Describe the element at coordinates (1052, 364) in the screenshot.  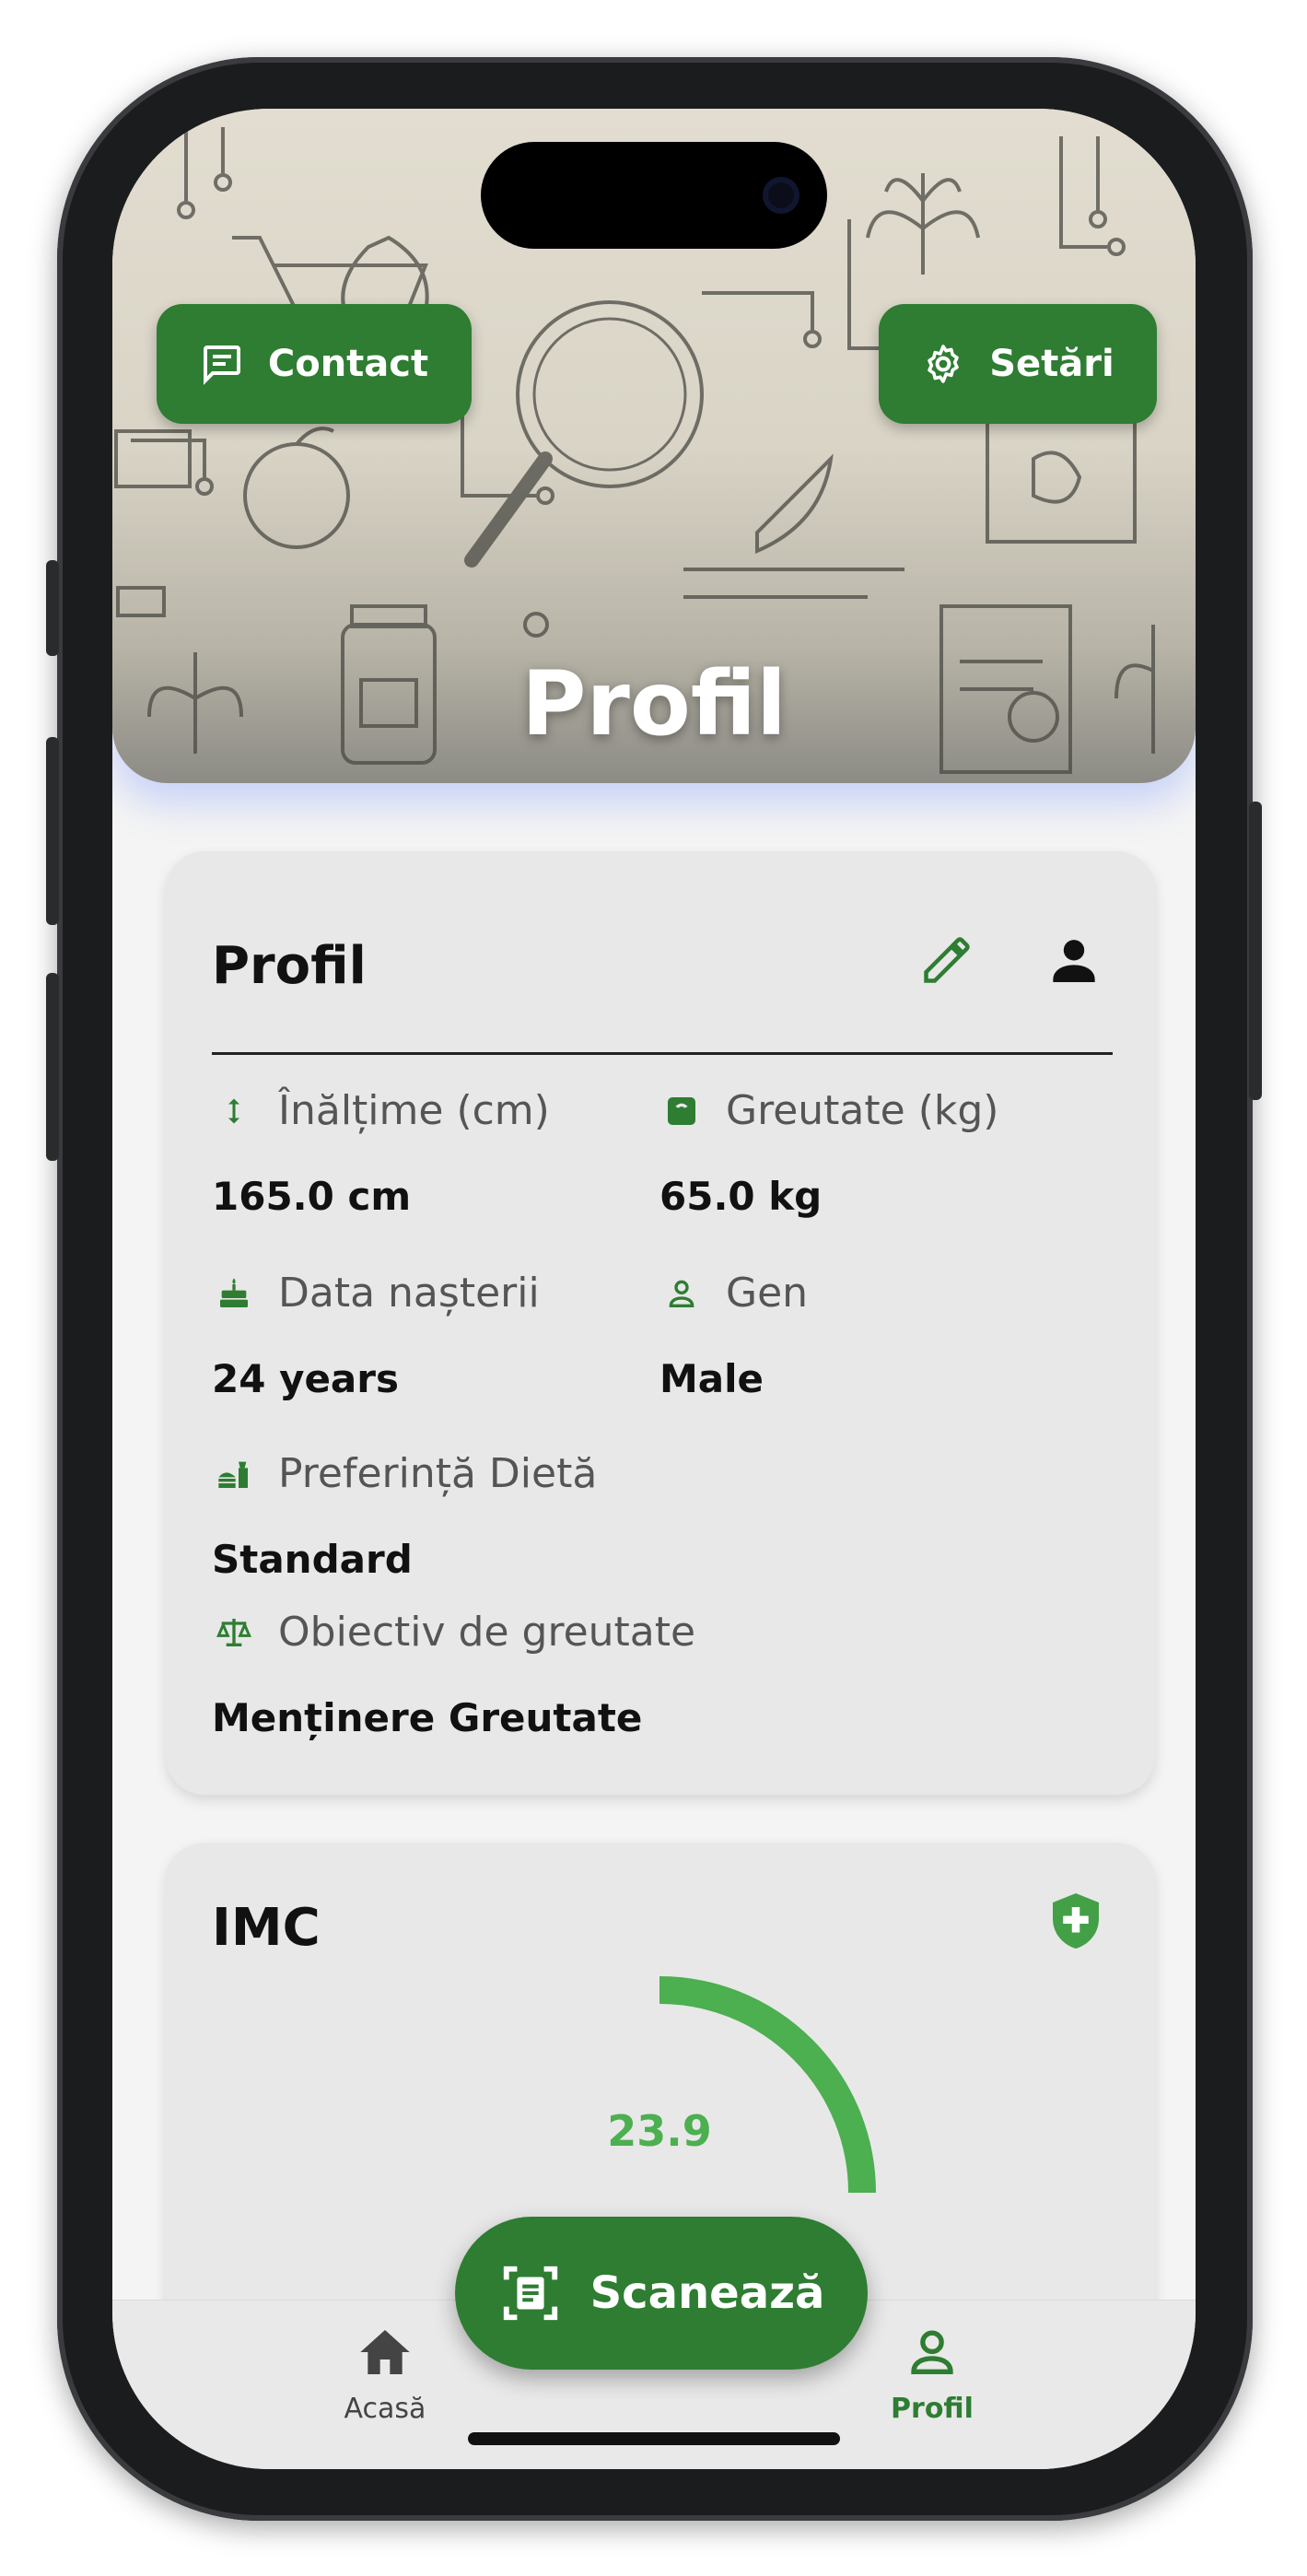
I see `settings-label: Setări` at that location.